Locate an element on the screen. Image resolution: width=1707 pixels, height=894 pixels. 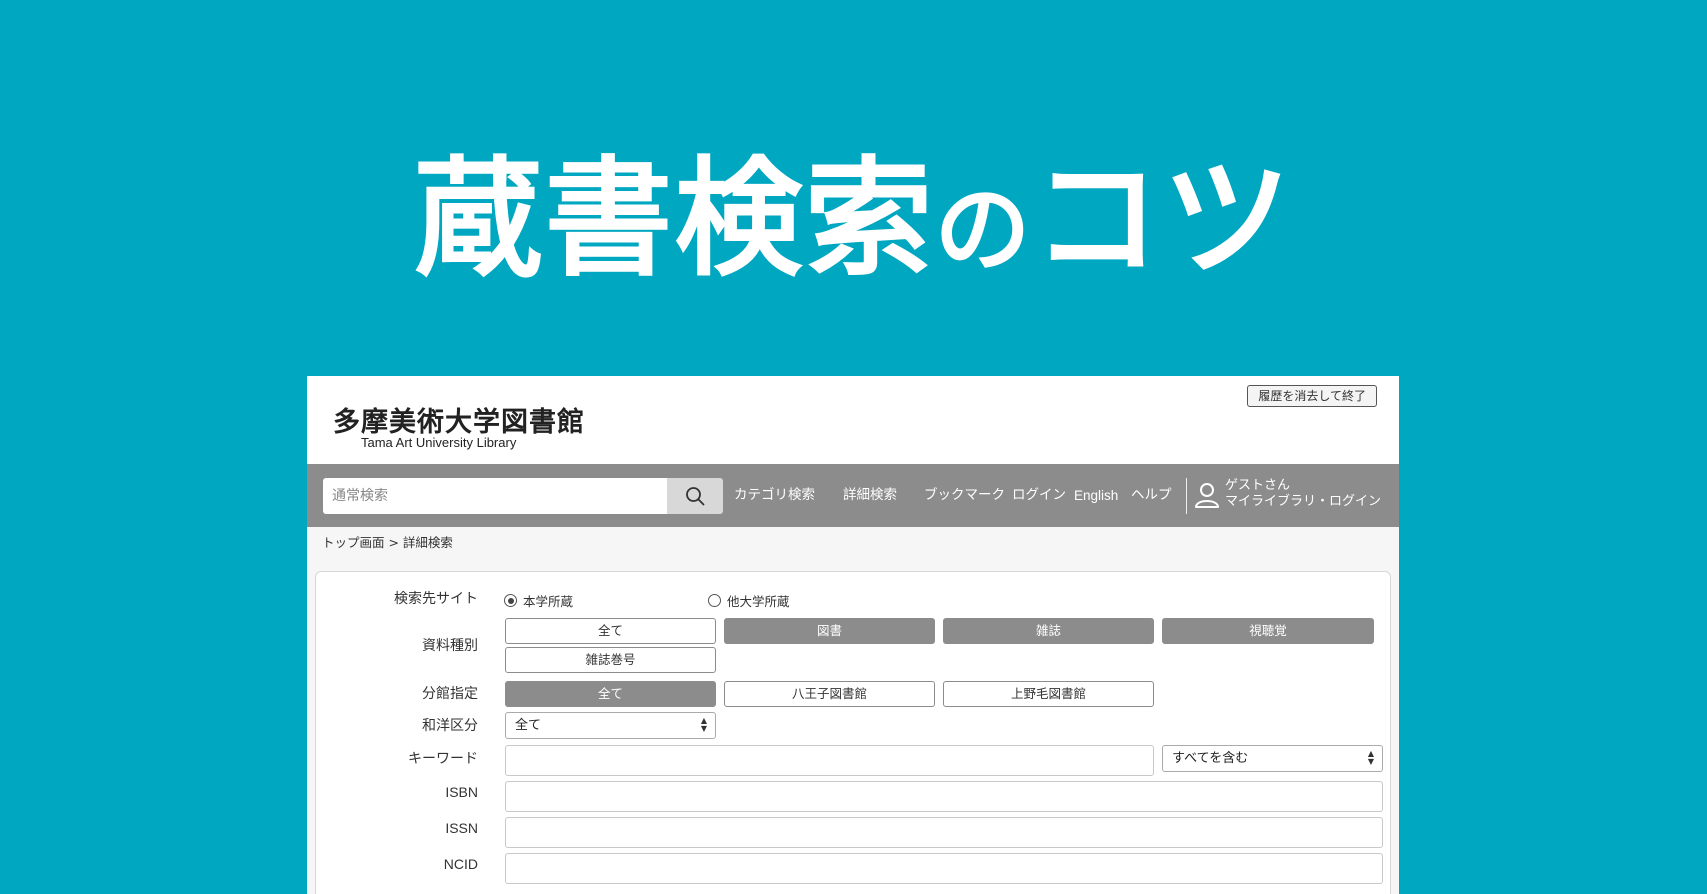
issn-label: ISSN is located at coordinates (461, 828).